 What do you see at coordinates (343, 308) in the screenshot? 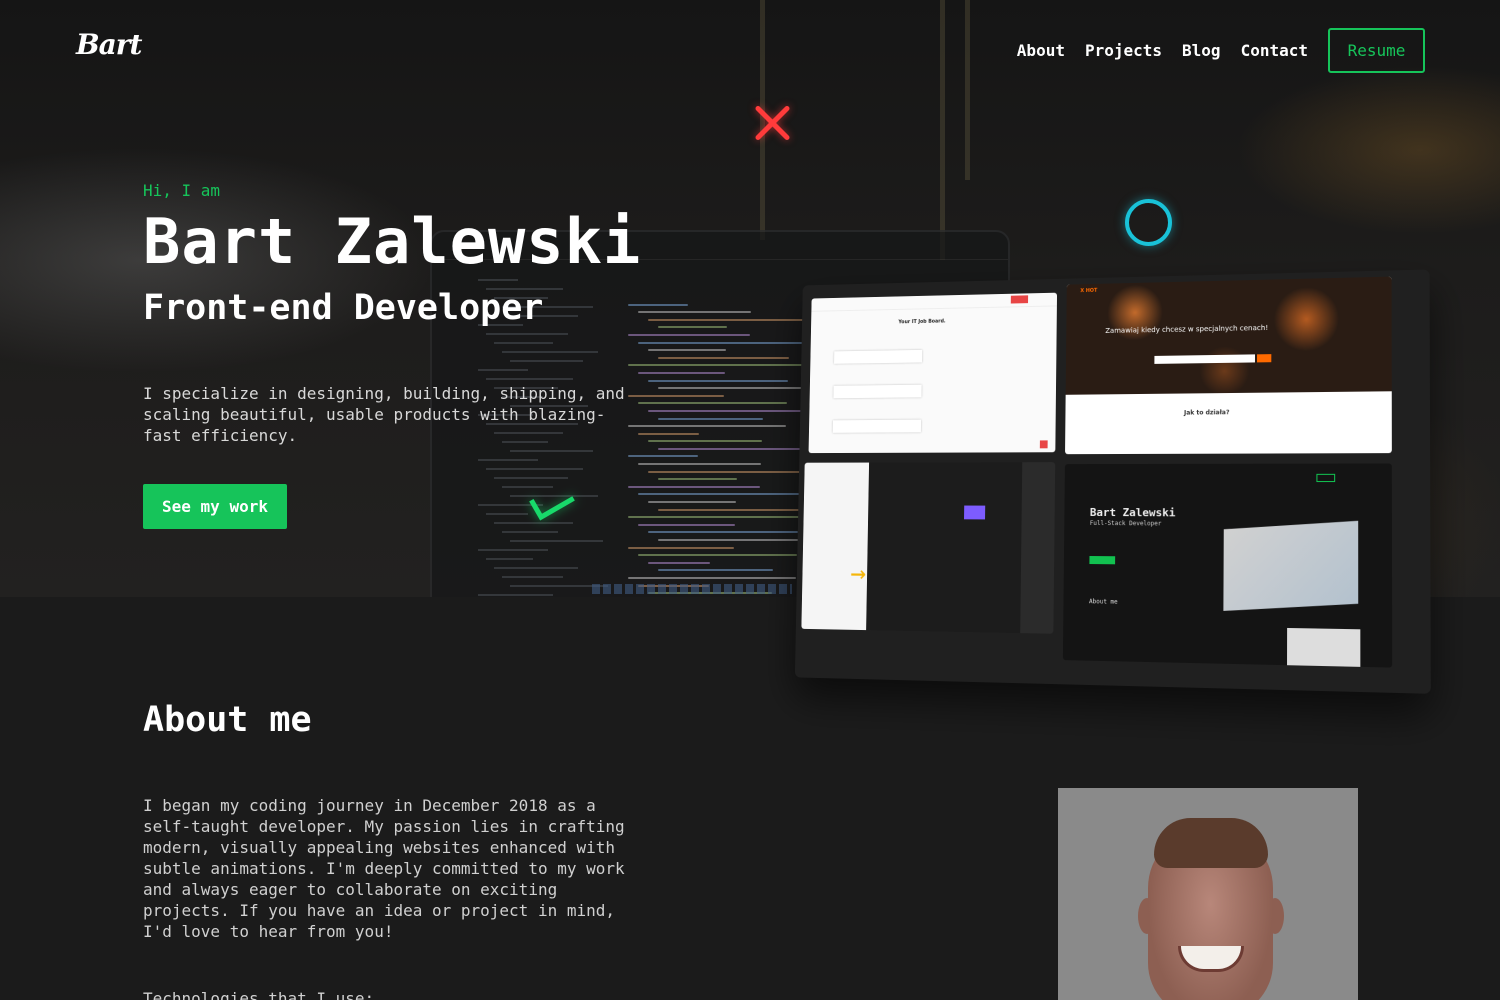
I see `hero-role: Front-end Developer` at bounding box center [343, 308].